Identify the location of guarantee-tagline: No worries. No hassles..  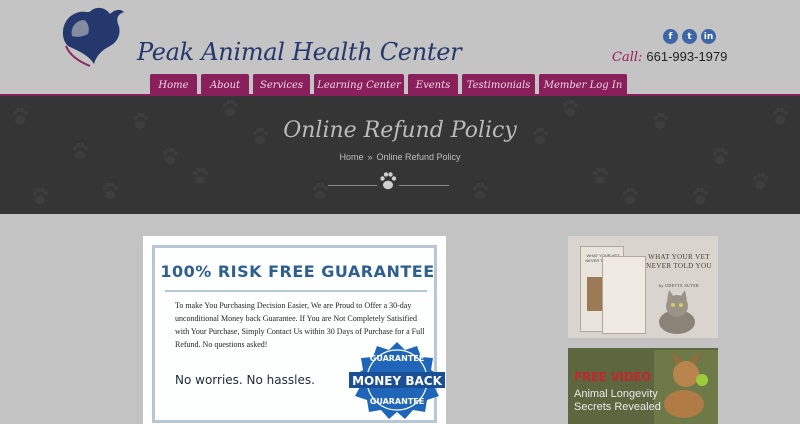
(245, 380).